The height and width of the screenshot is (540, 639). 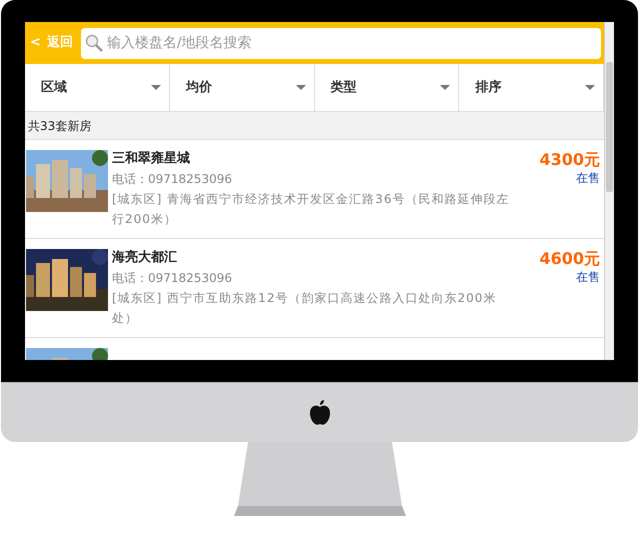 I want to click on listing-name: 海亮大都汇, so click(x=145, y=258).